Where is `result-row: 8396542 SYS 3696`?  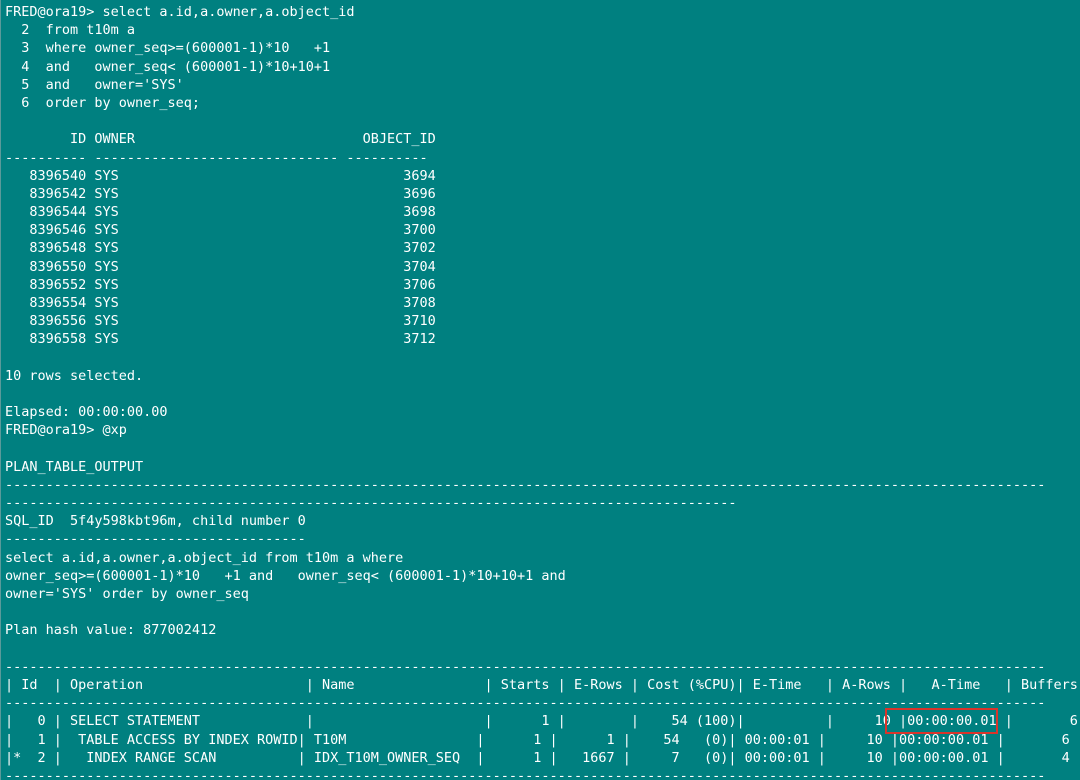 result-row: 8396542 SYS 3696 is located at coordinates (220, 193).